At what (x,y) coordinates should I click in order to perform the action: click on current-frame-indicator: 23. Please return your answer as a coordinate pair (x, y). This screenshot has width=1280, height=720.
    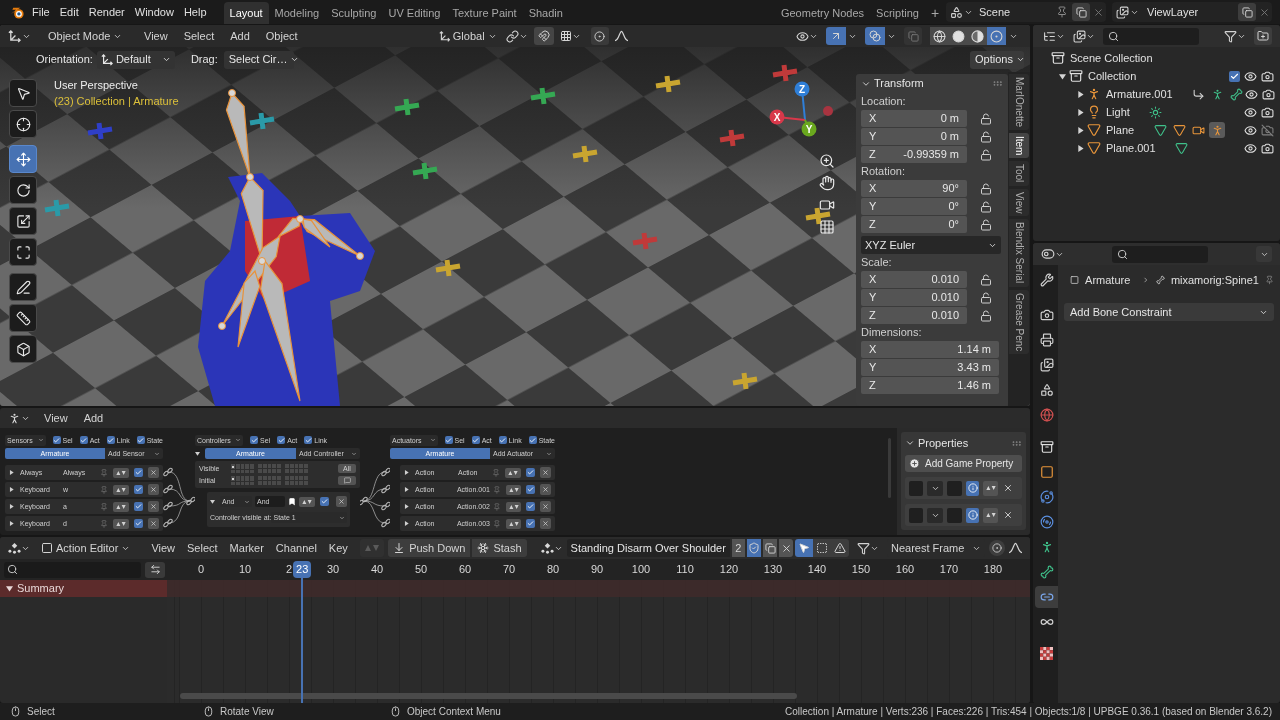
    Looking at the image, I should click on (302, 569).